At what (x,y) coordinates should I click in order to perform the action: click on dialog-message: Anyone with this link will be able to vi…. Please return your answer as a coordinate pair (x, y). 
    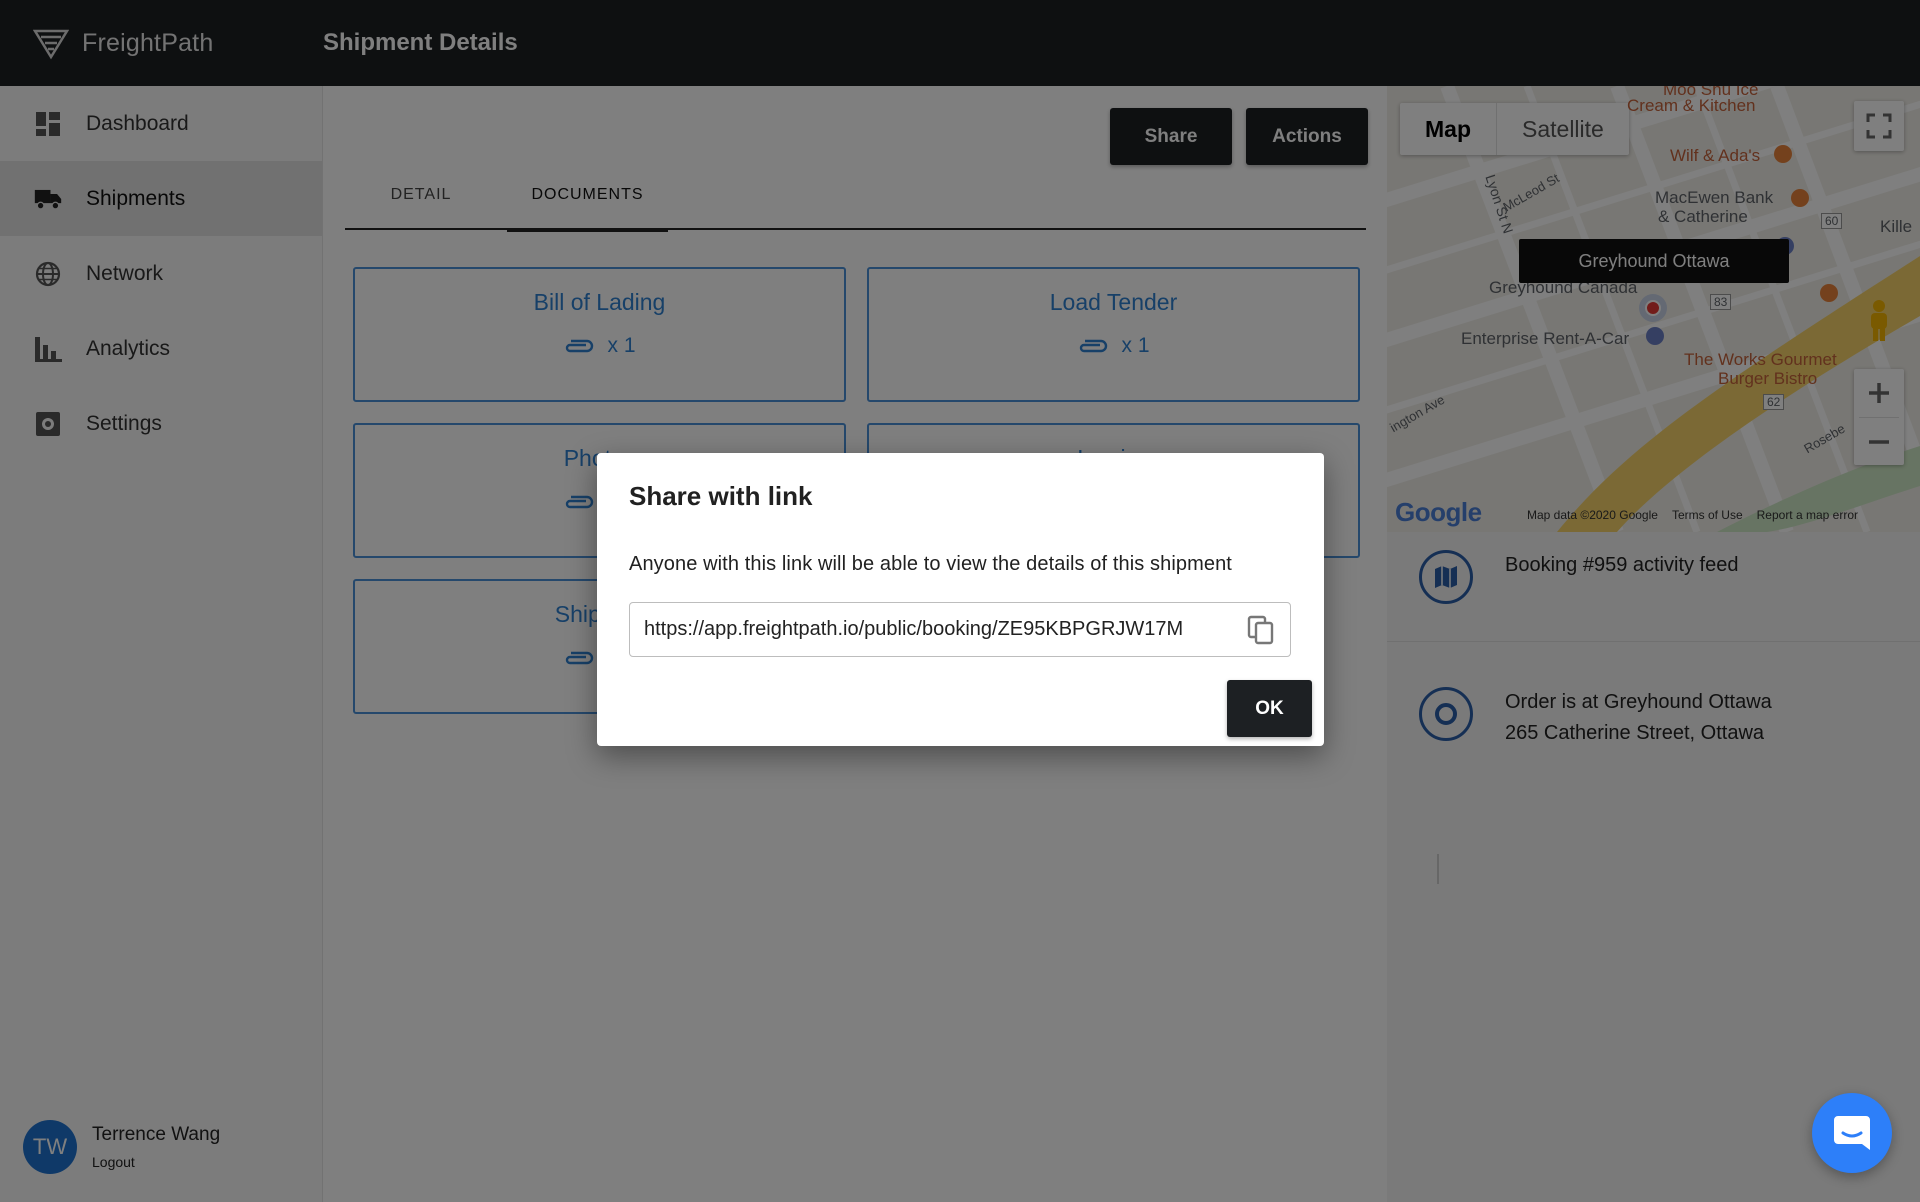
    Looking at the image, I should click on (930, 564).